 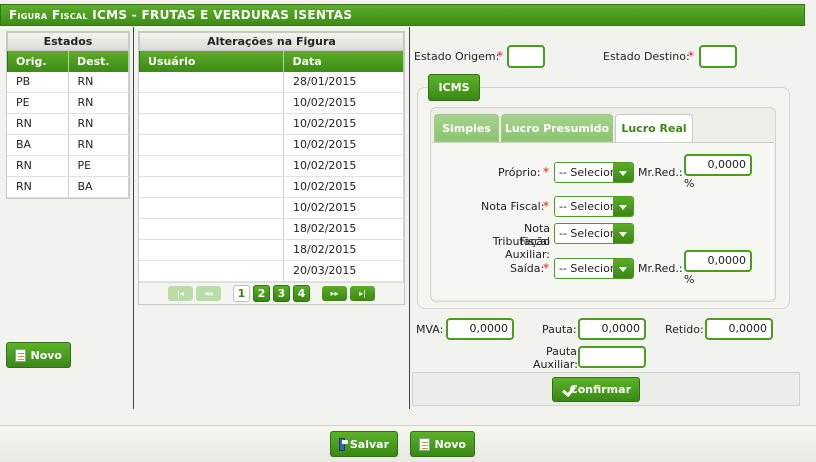 What do you see at coordinates (212, 61) in the screenshot?
I see `col-usuario: Usuário` at bounding box center [212, 61].